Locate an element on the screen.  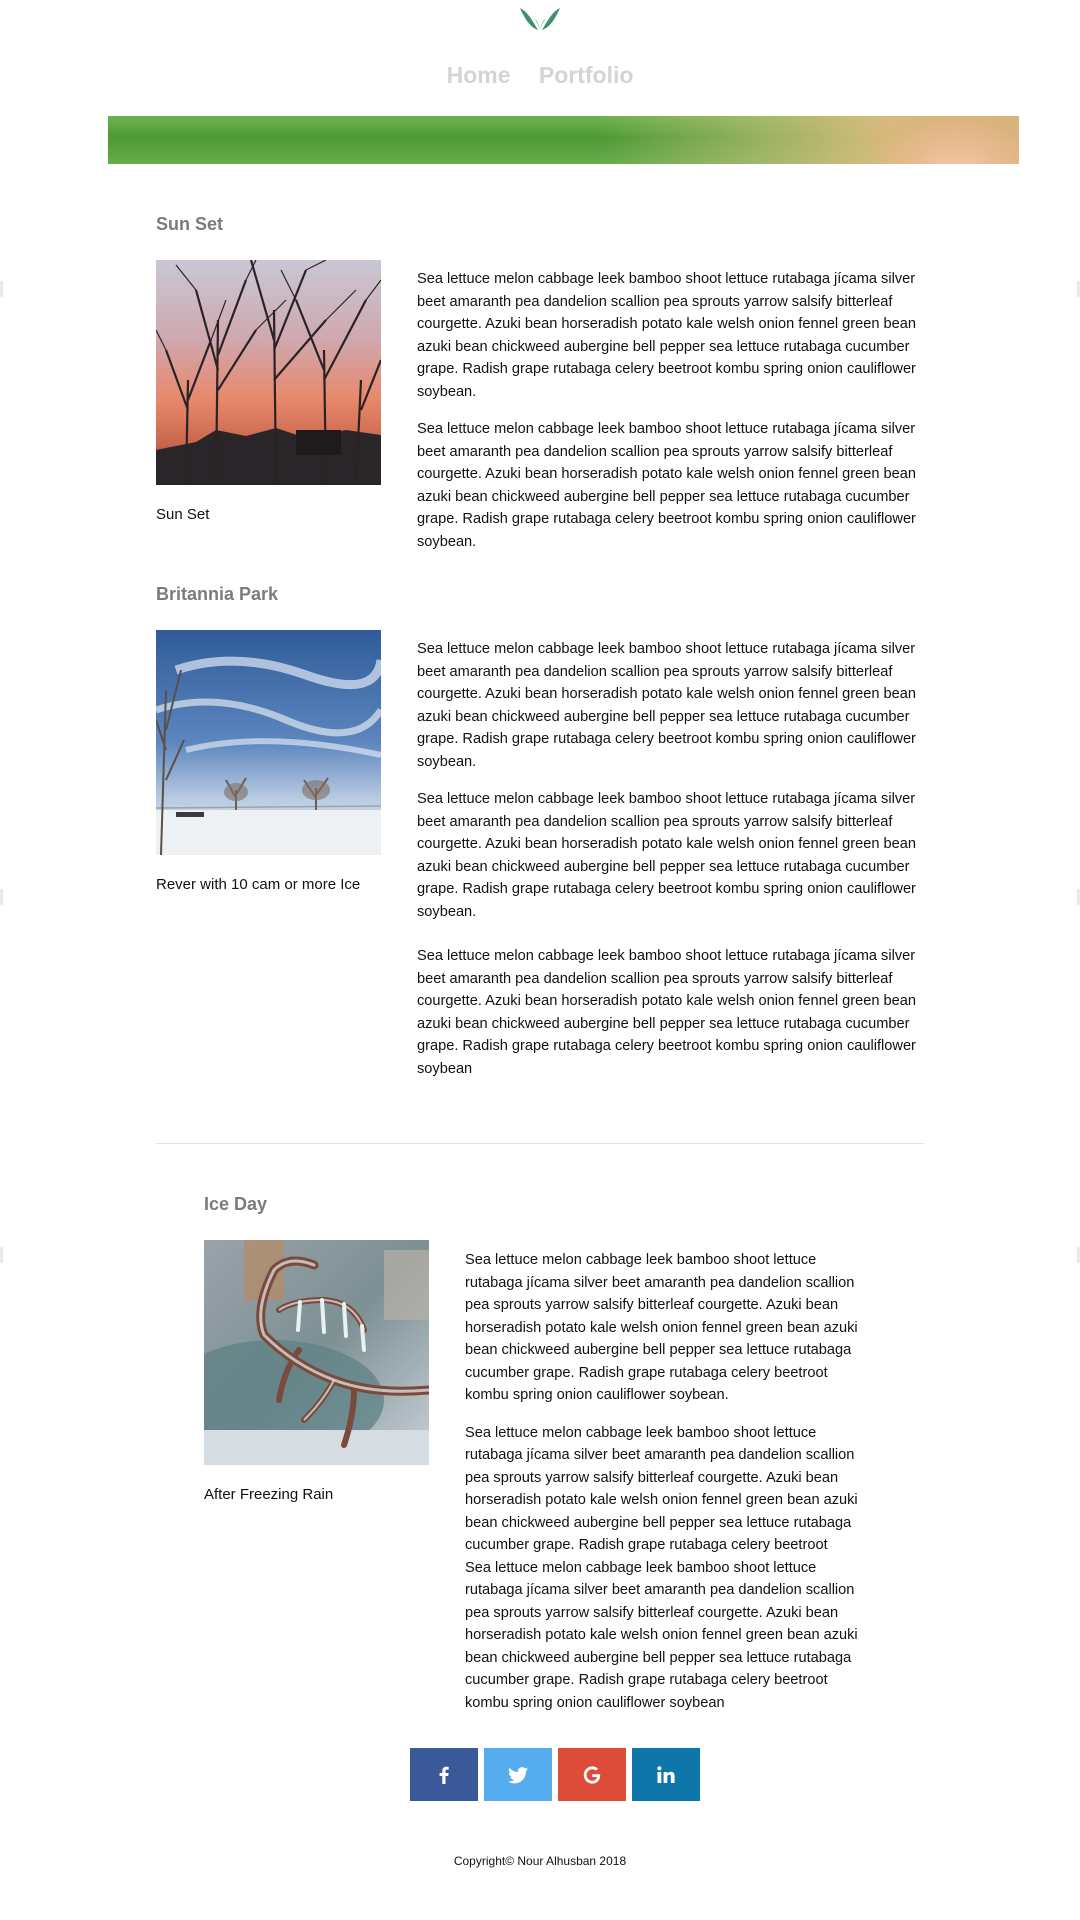
linkedin-icon is located at coordinates (666, 1774).